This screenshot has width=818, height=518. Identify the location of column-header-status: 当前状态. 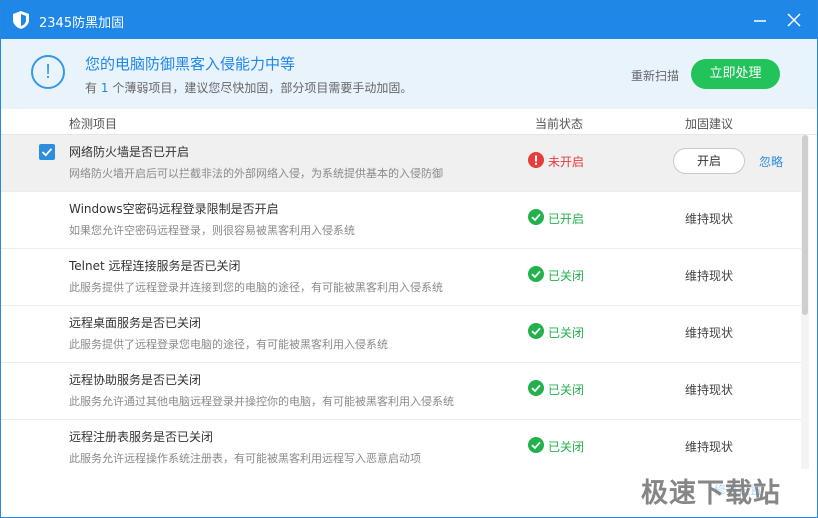
(559, 124).